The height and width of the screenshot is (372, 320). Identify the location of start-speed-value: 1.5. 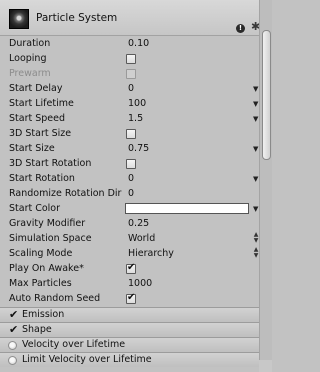
(135, 118).